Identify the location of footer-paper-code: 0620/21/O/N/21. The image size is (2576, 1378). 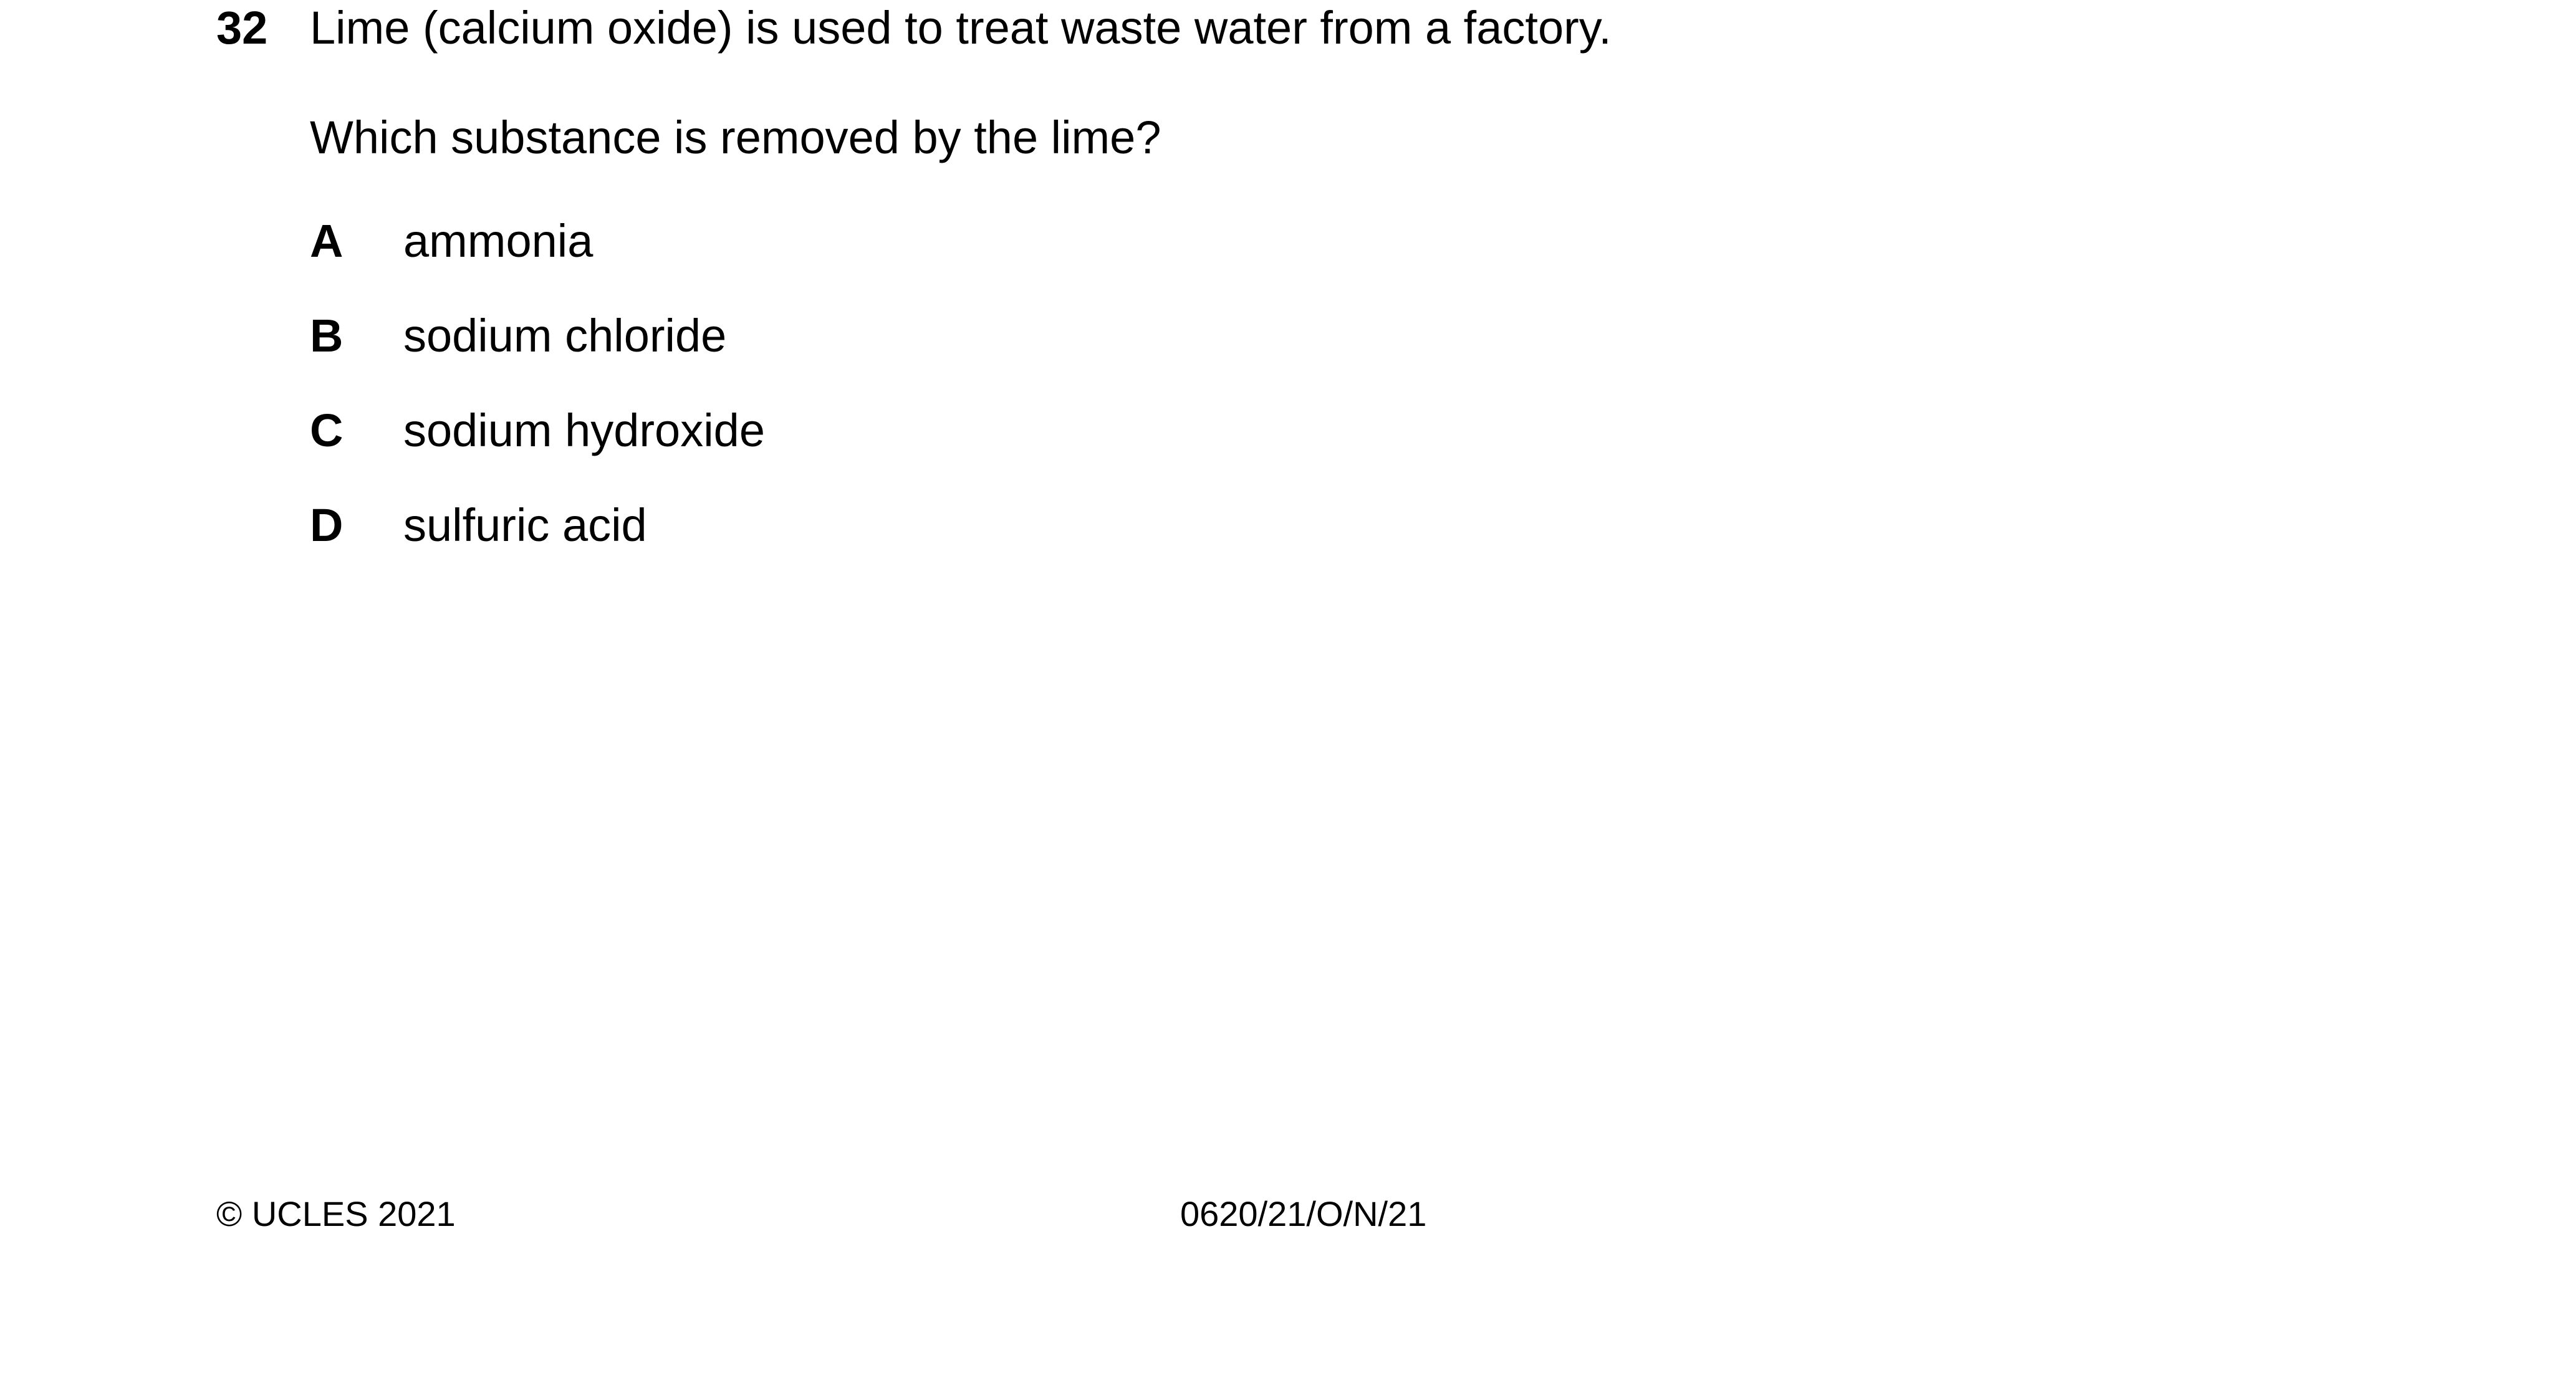
(1303, 1213).